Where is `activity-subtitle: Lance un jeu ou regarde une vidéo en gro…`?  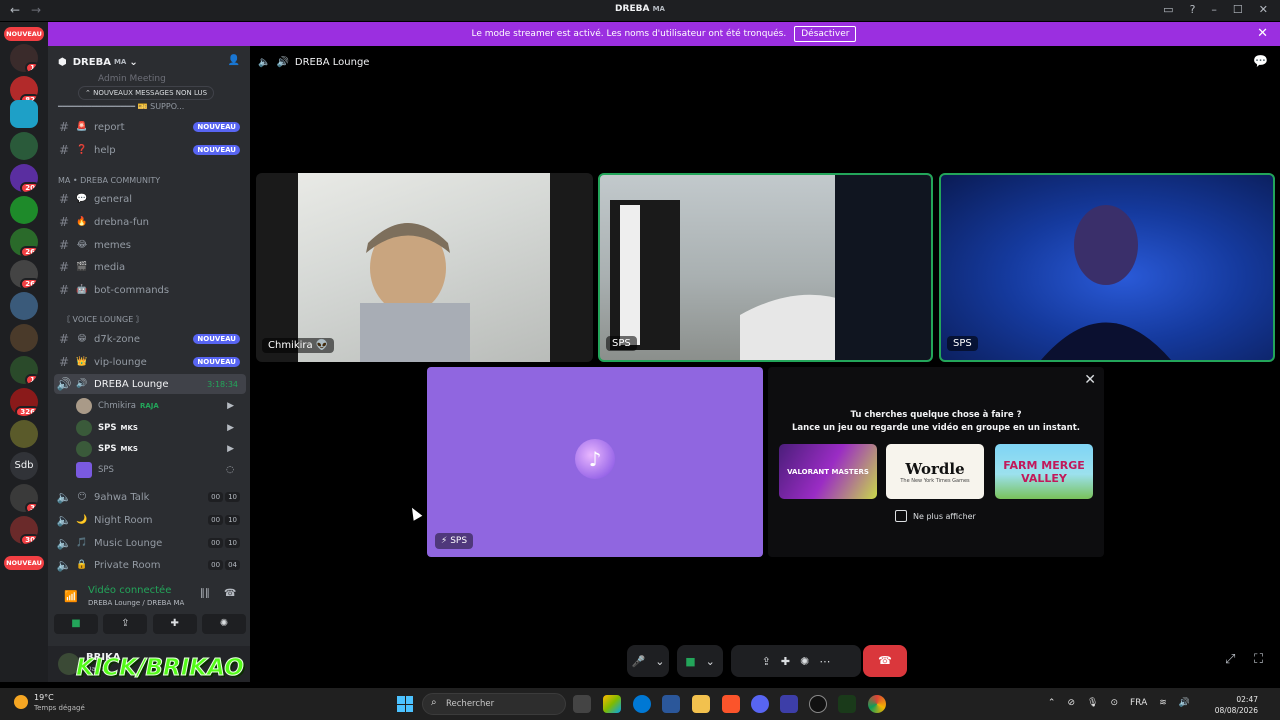 activity-subtitle: Lance un jeu ou regarde une vidéo en gro… is located at coordinates (936, 428).